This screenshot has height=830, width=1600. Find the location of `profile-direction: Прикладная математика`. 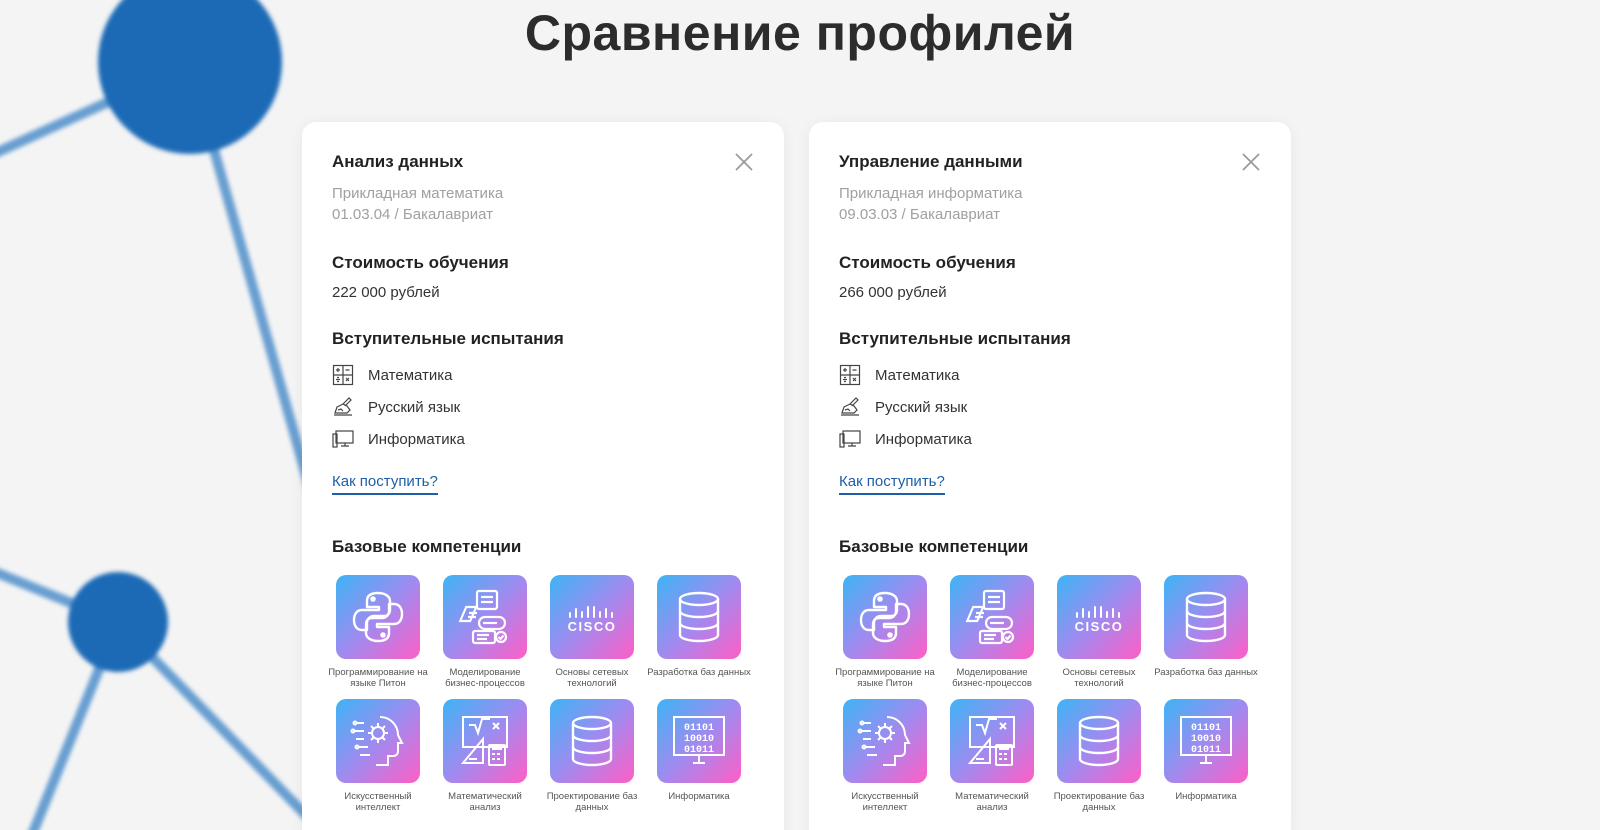

profile-direction: Прикладная математика is located at coordinates (418, 193).